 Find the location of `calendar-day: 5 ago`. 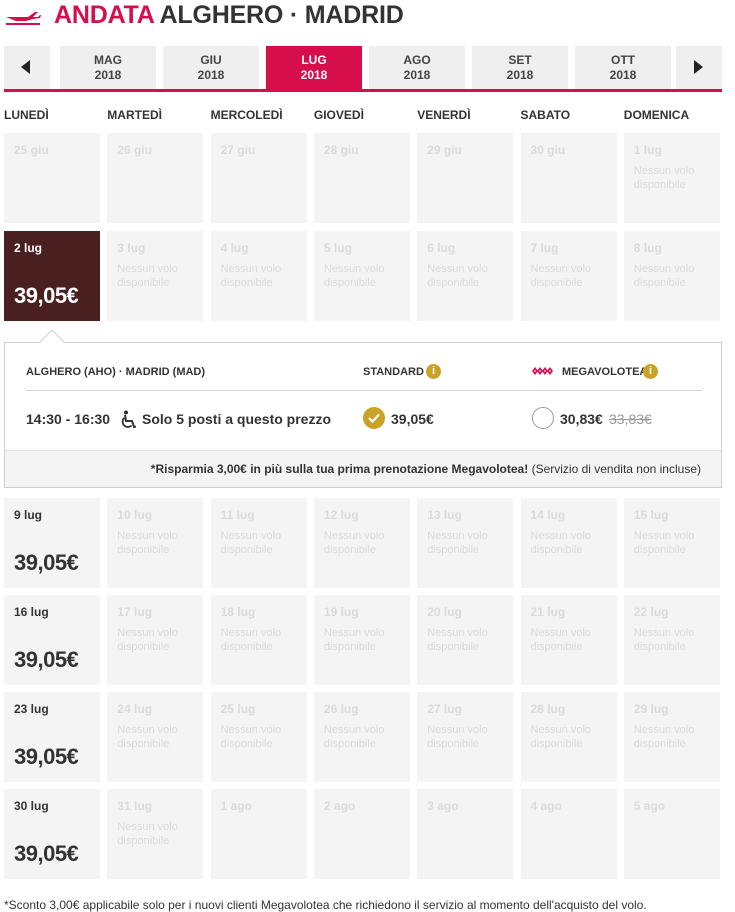

calendar-day: 5 ago is located at coordinates (671, 834).